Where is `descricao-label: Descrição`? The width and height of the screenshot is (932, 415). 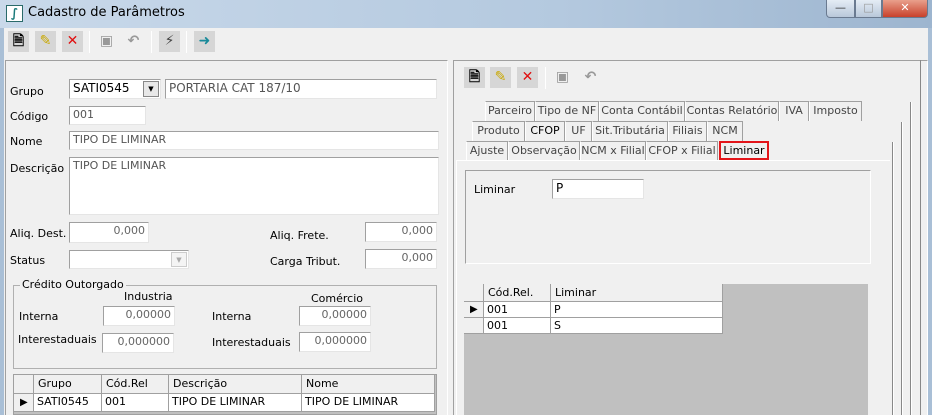
descricao-label: Descrição is located at coordinates (37, 168).